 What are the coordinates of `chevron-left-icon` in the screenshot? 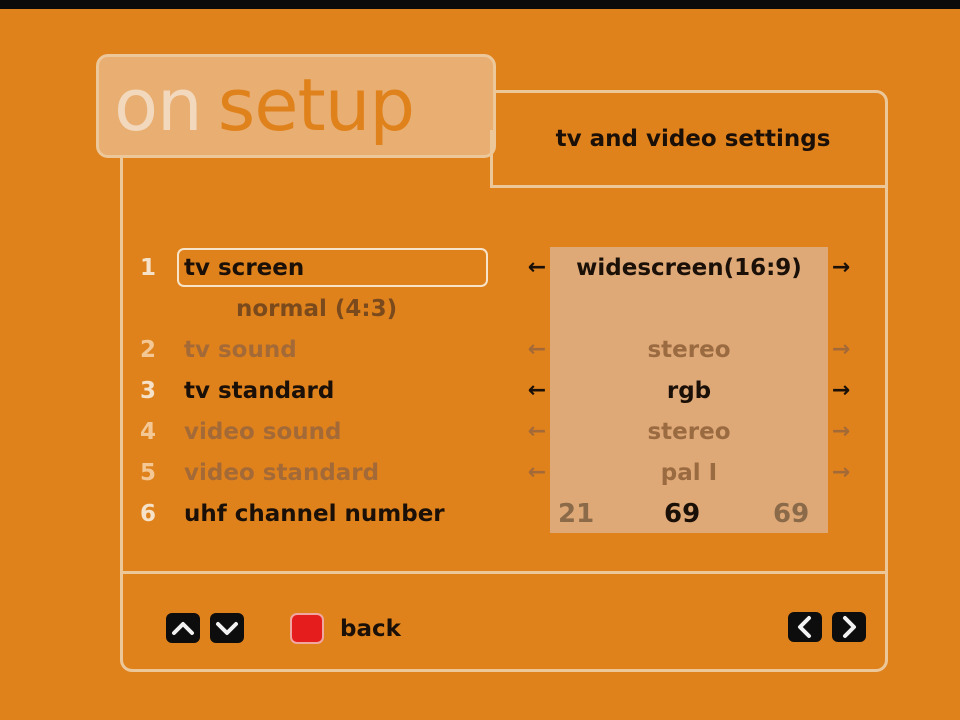 It's located at (805, 627).